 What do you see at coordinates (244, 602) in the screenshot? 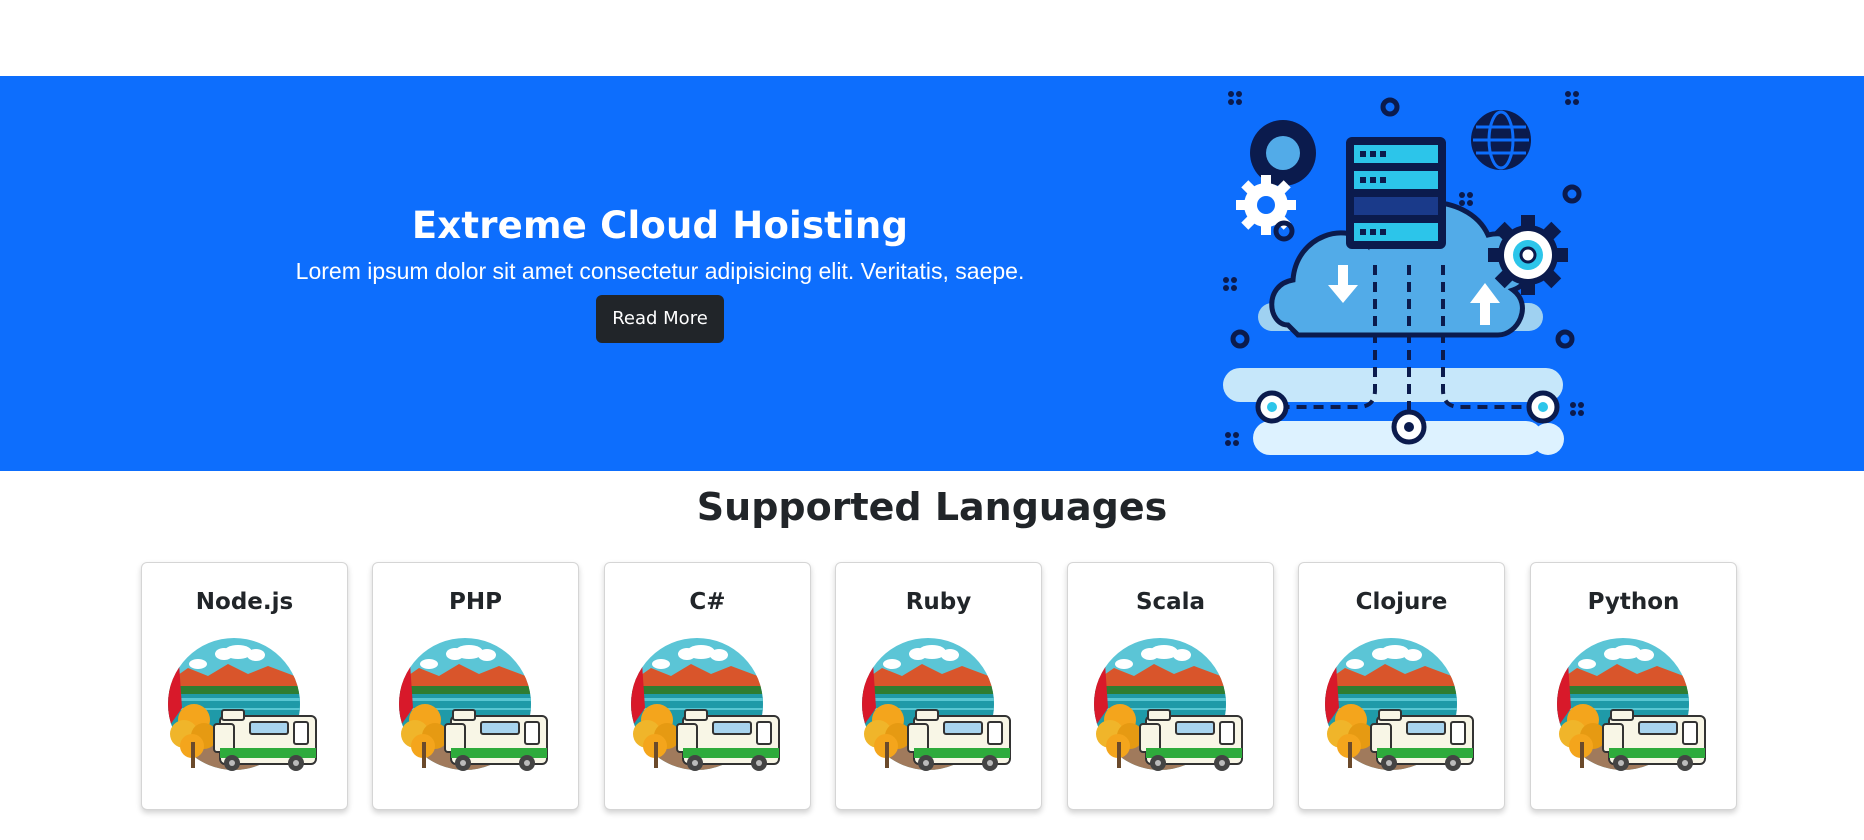
I see `card-title: Node.js` at bounding box center [244, 602].